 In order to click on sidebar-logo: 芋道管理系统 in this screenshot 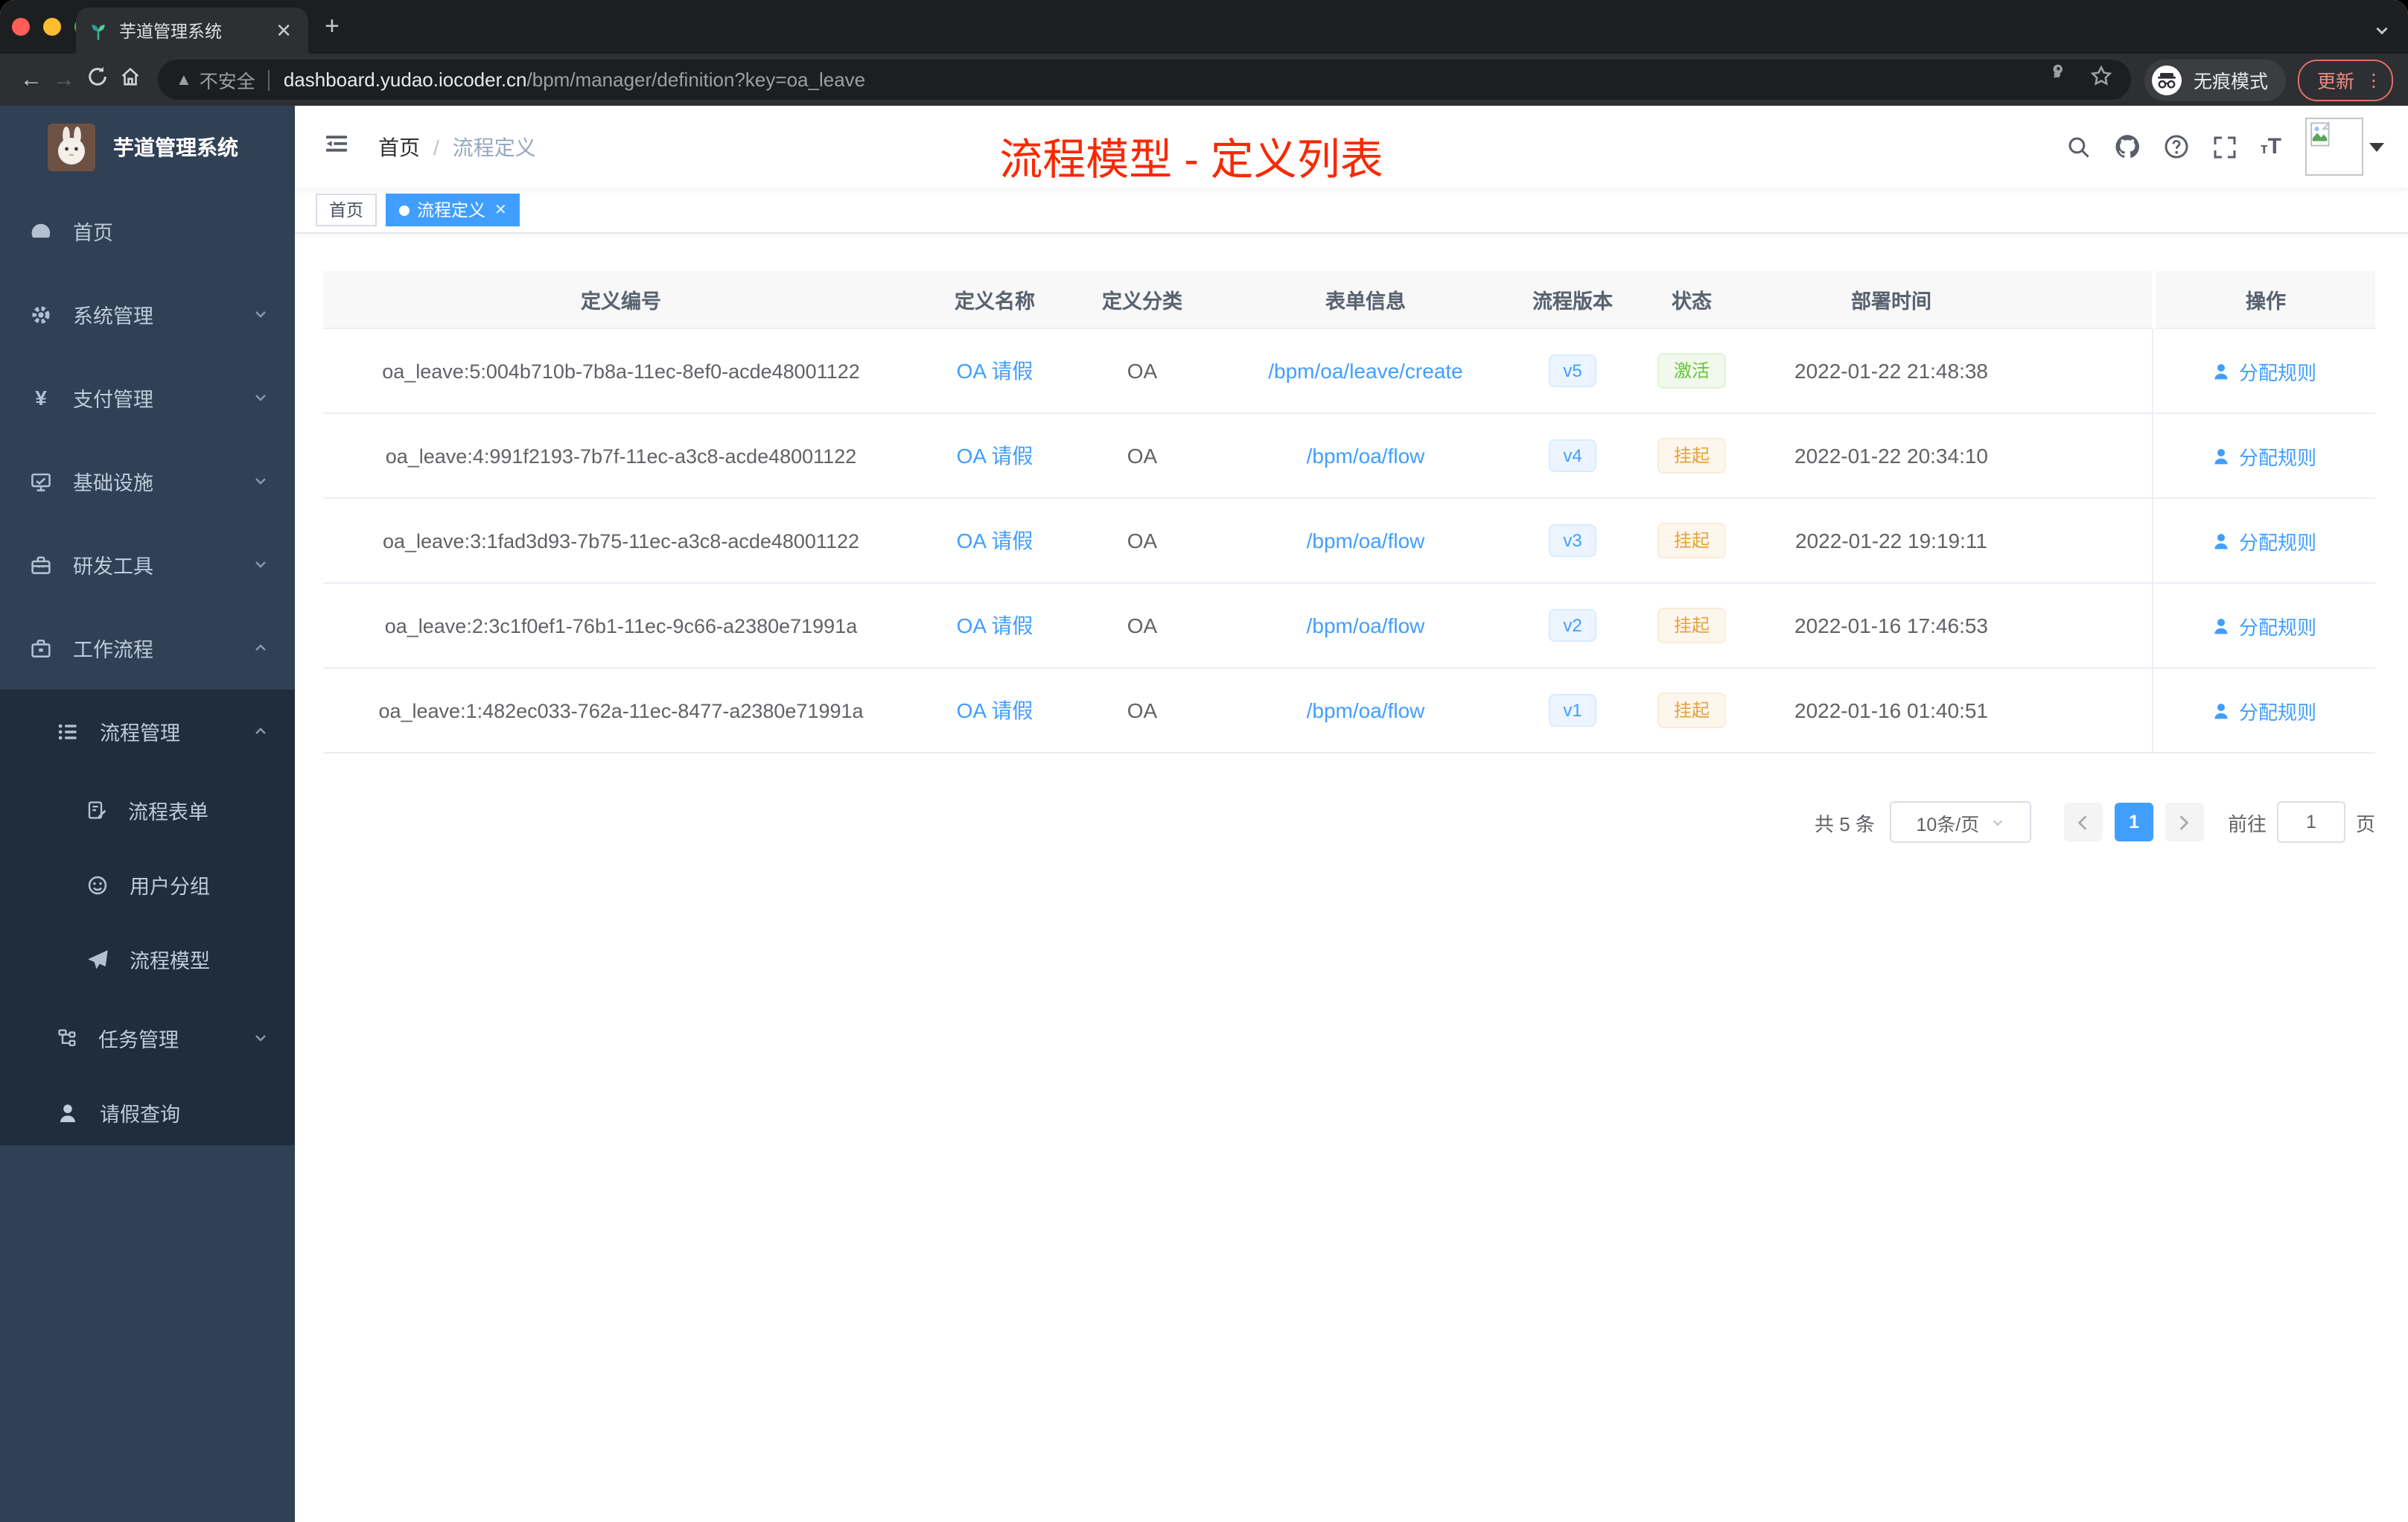, I will do `click(147, 147)`.